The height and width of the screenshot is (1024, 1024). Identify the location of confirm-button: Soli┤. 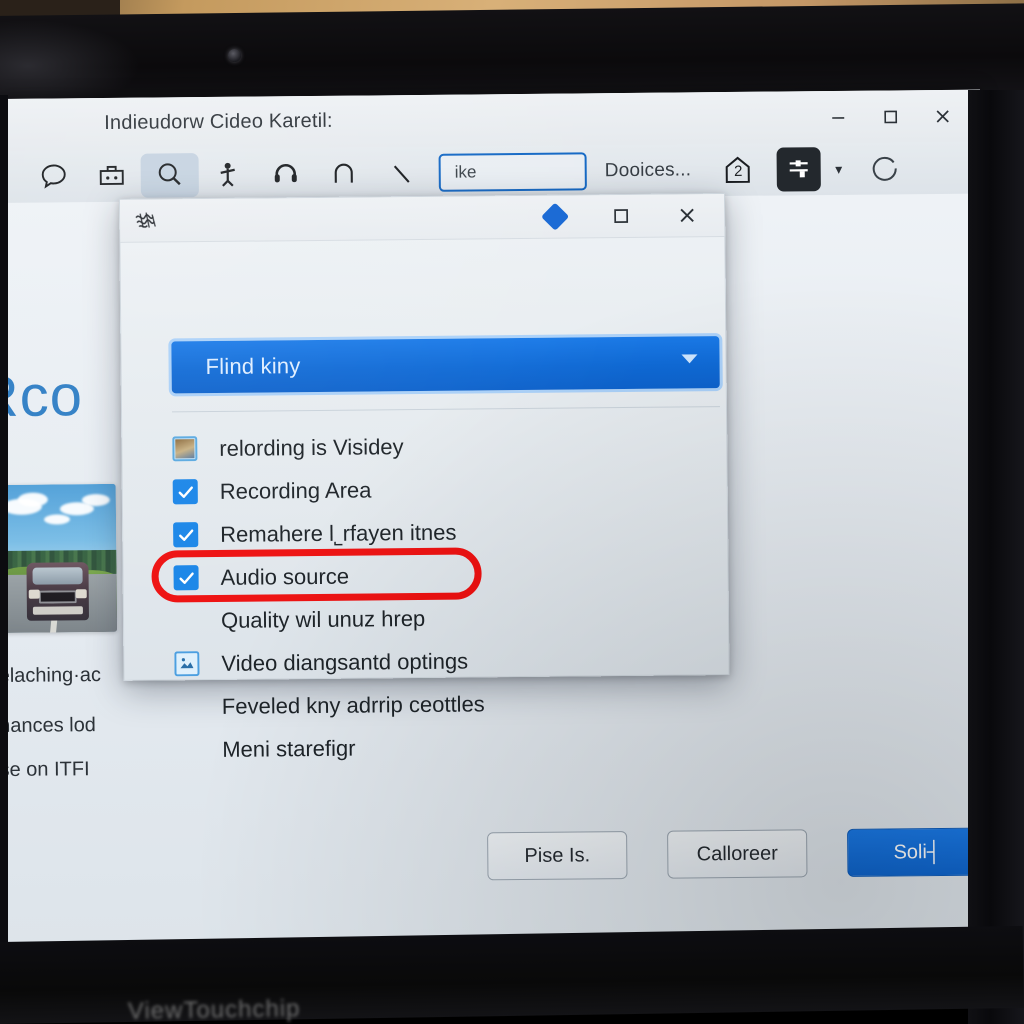
(917, 852).